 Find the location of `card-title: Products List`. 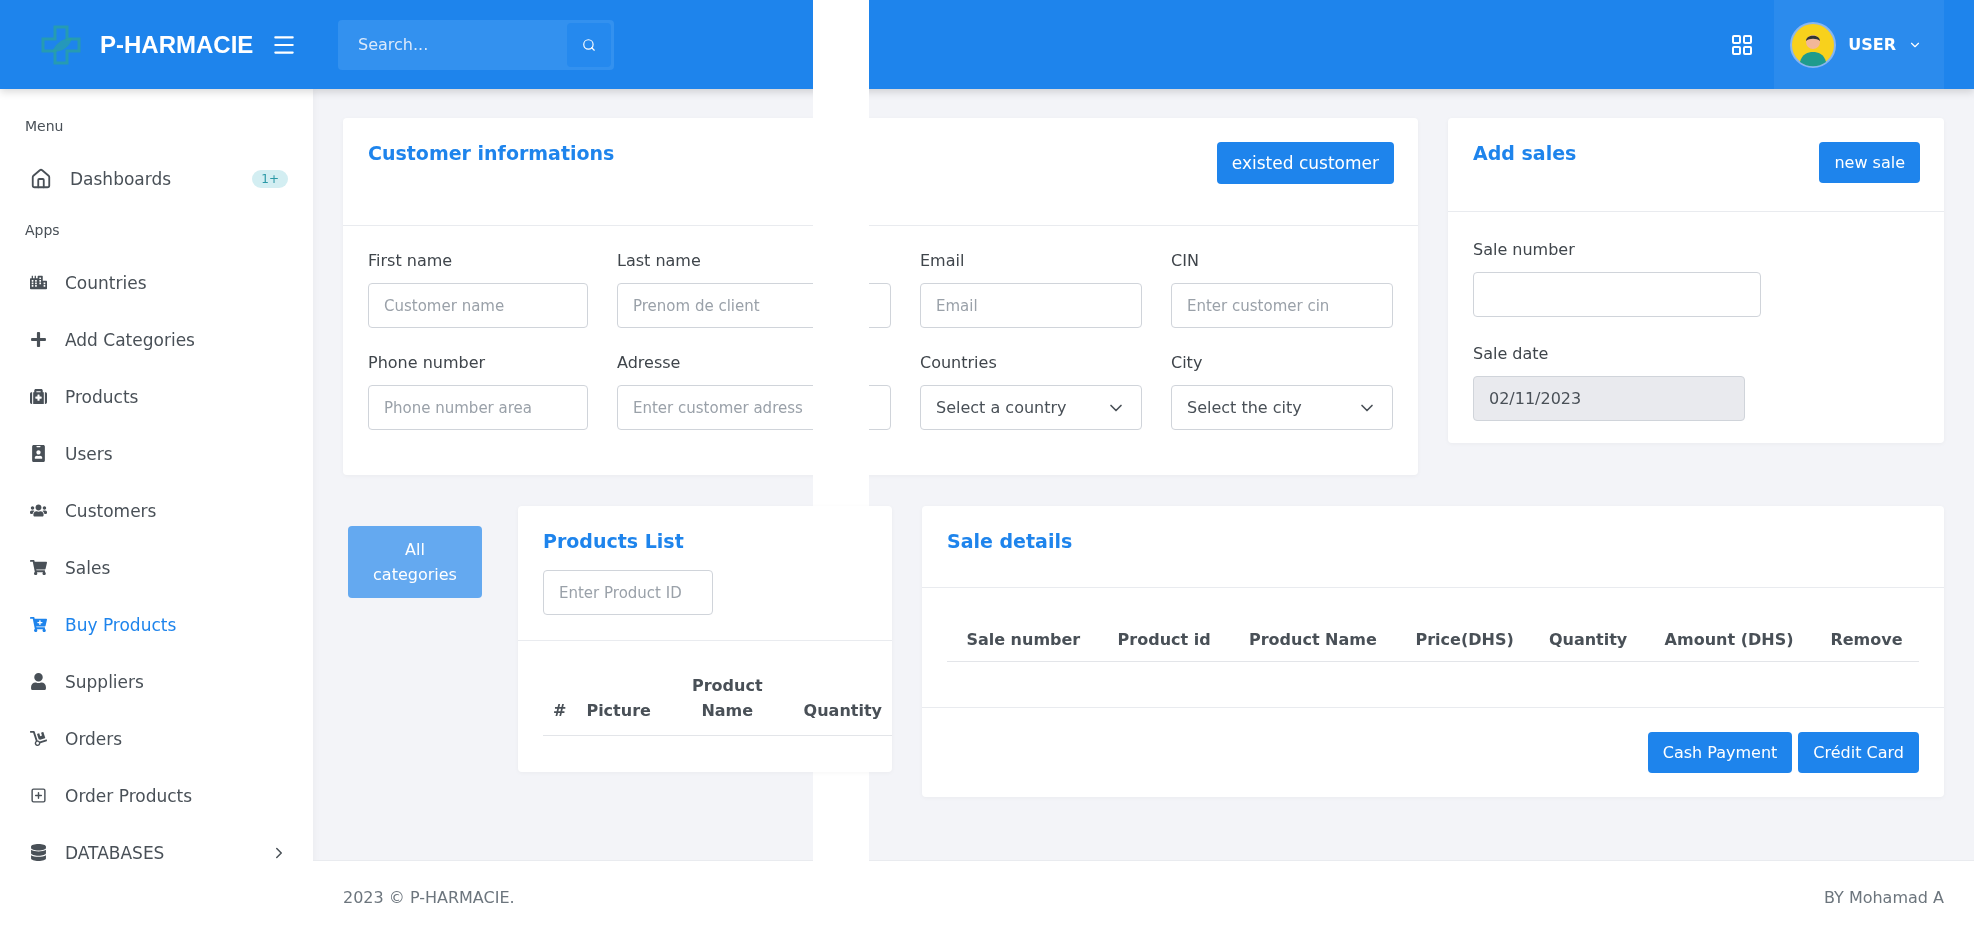

card-title: Products List is located at coordinates (613, 541).